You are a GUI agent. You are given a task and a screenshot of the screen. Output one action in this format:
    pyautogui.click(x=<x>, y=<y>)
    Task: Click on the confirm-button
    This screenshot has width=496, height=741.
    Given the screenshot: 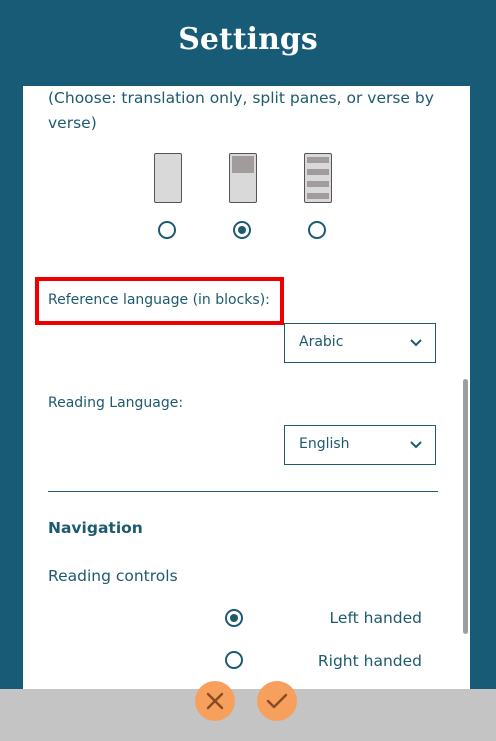 What is the action you would take?
    pyautogui.click(x=277, y=701)
    